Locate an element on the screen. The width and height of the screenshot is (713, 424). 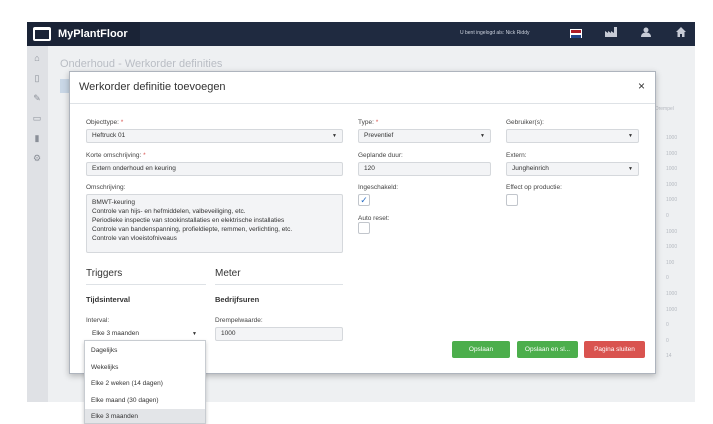
production-effect-checkbox is located at coordinates (512, 200).